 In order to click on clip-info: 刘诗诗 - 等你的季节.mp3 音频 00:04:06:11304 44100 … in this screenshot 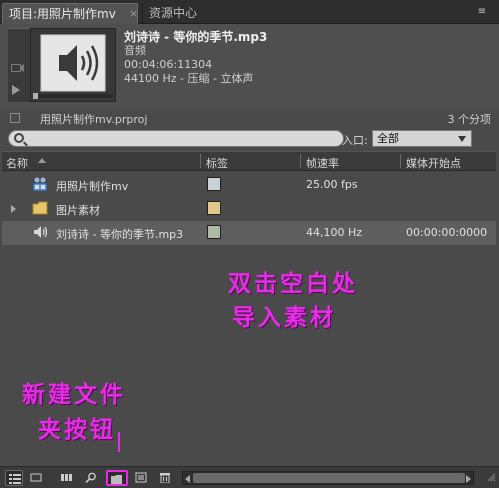, I will do `click(195, 58)`.